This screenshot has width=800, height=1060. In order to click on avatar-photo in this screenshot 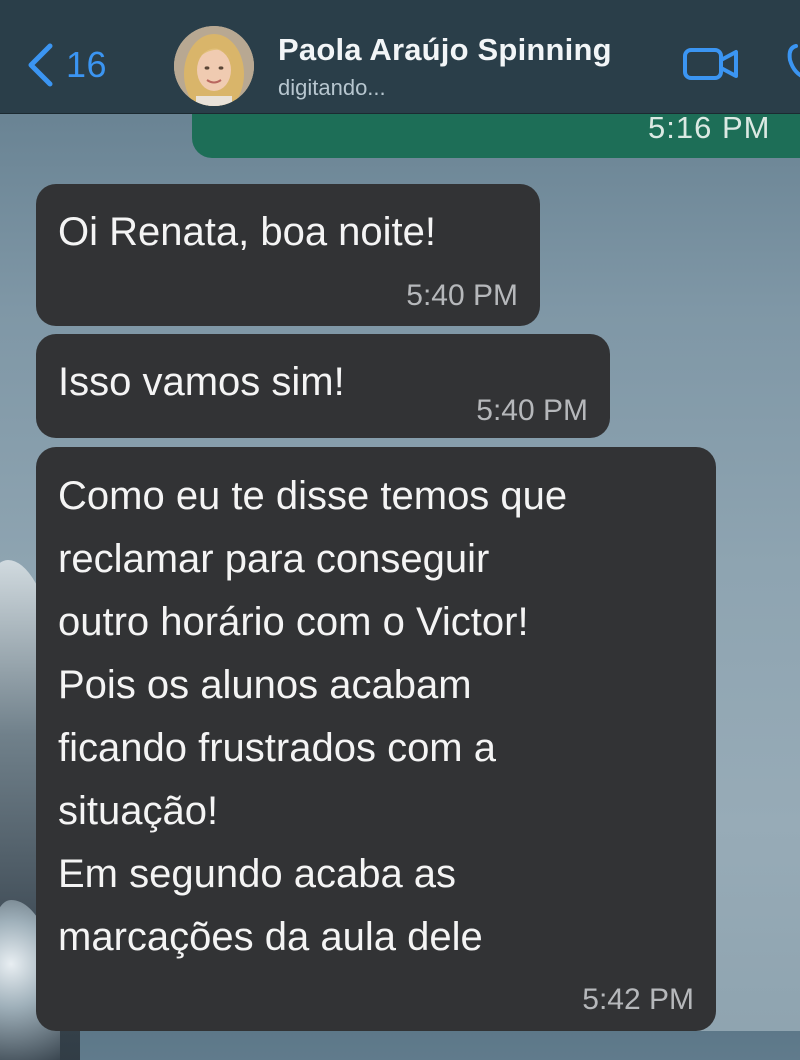, I will do `click(214, 66)`.